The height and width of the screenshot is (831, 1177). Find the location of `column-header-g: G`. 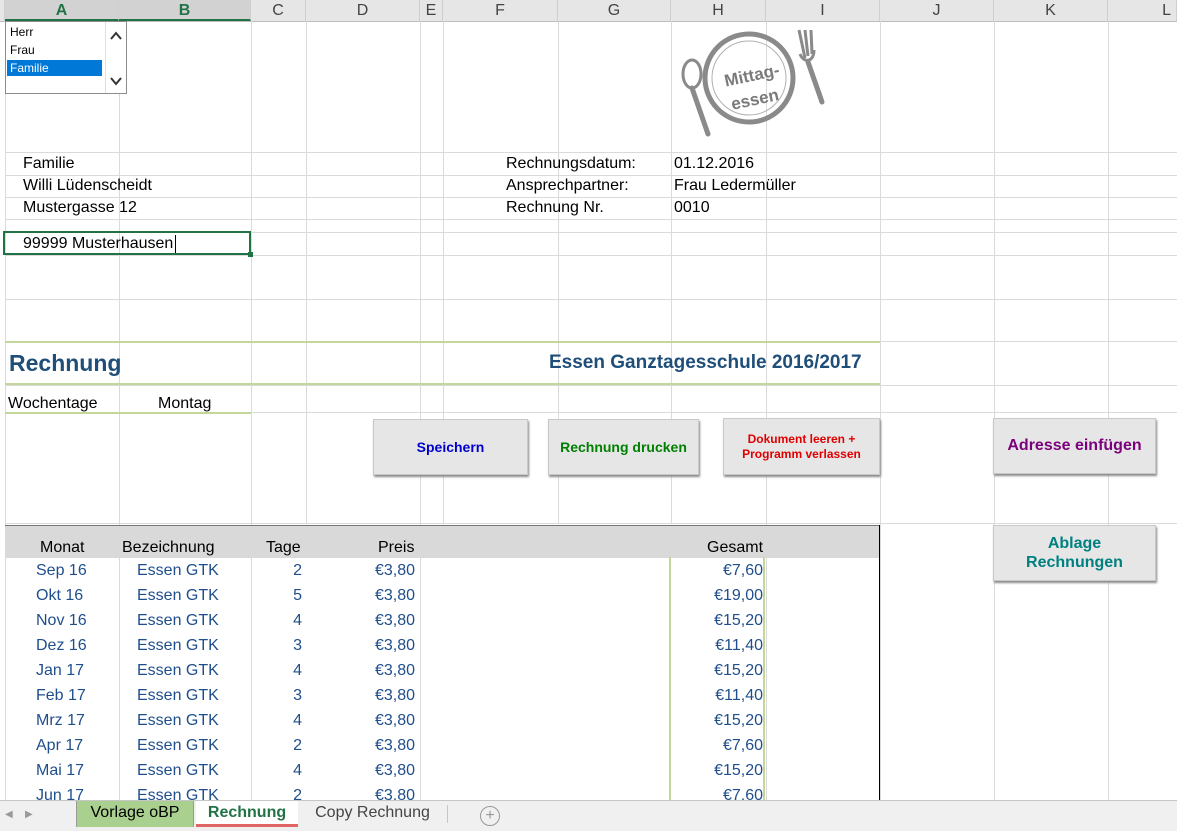

column-header-g: G is located at coordinates (614, 10).